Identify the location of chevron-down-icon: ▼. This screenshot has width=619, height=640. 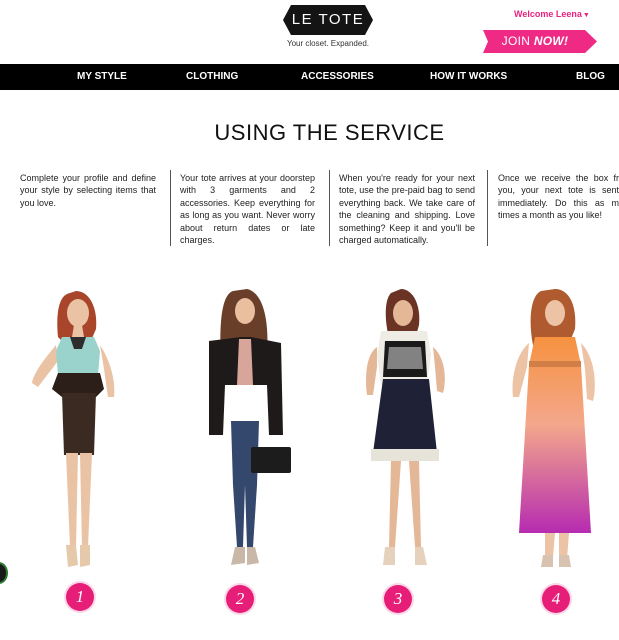
(586, 15).